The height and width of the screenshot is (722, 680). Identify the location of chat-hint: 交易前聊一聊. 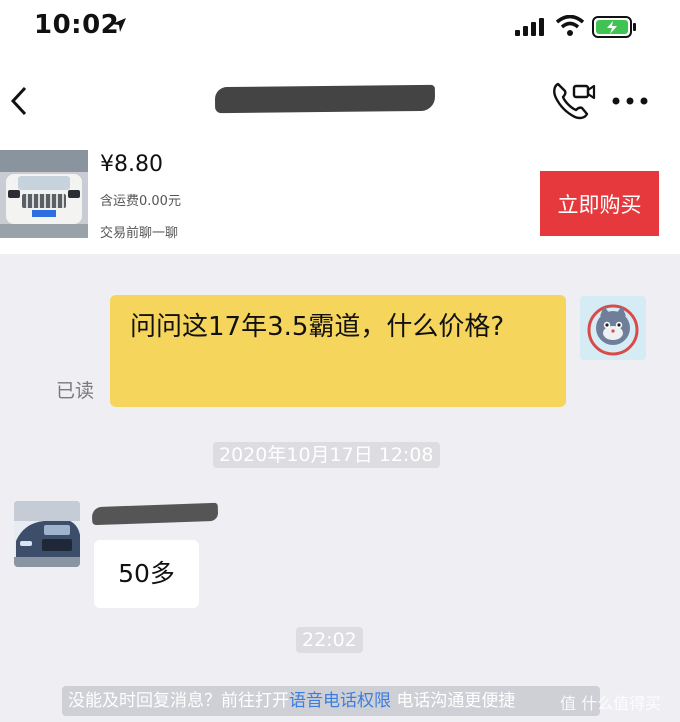
(139, 233).